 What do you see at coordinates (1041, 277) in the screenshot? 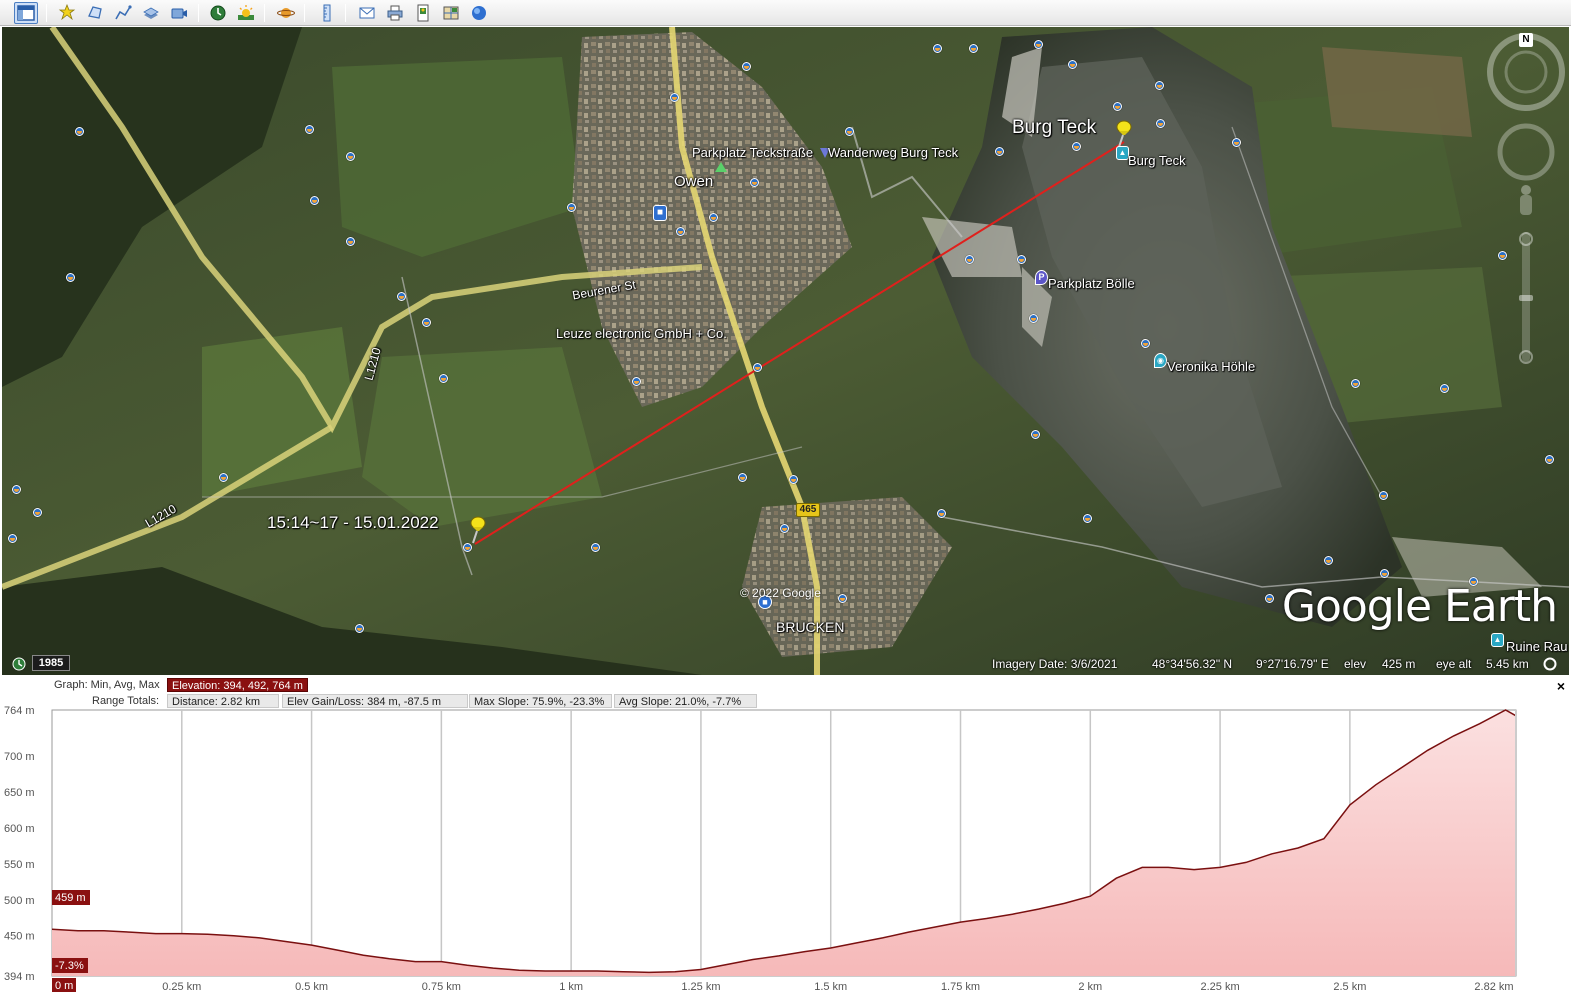
I see `parking-icon: P` at bounding box center [1041, 277].